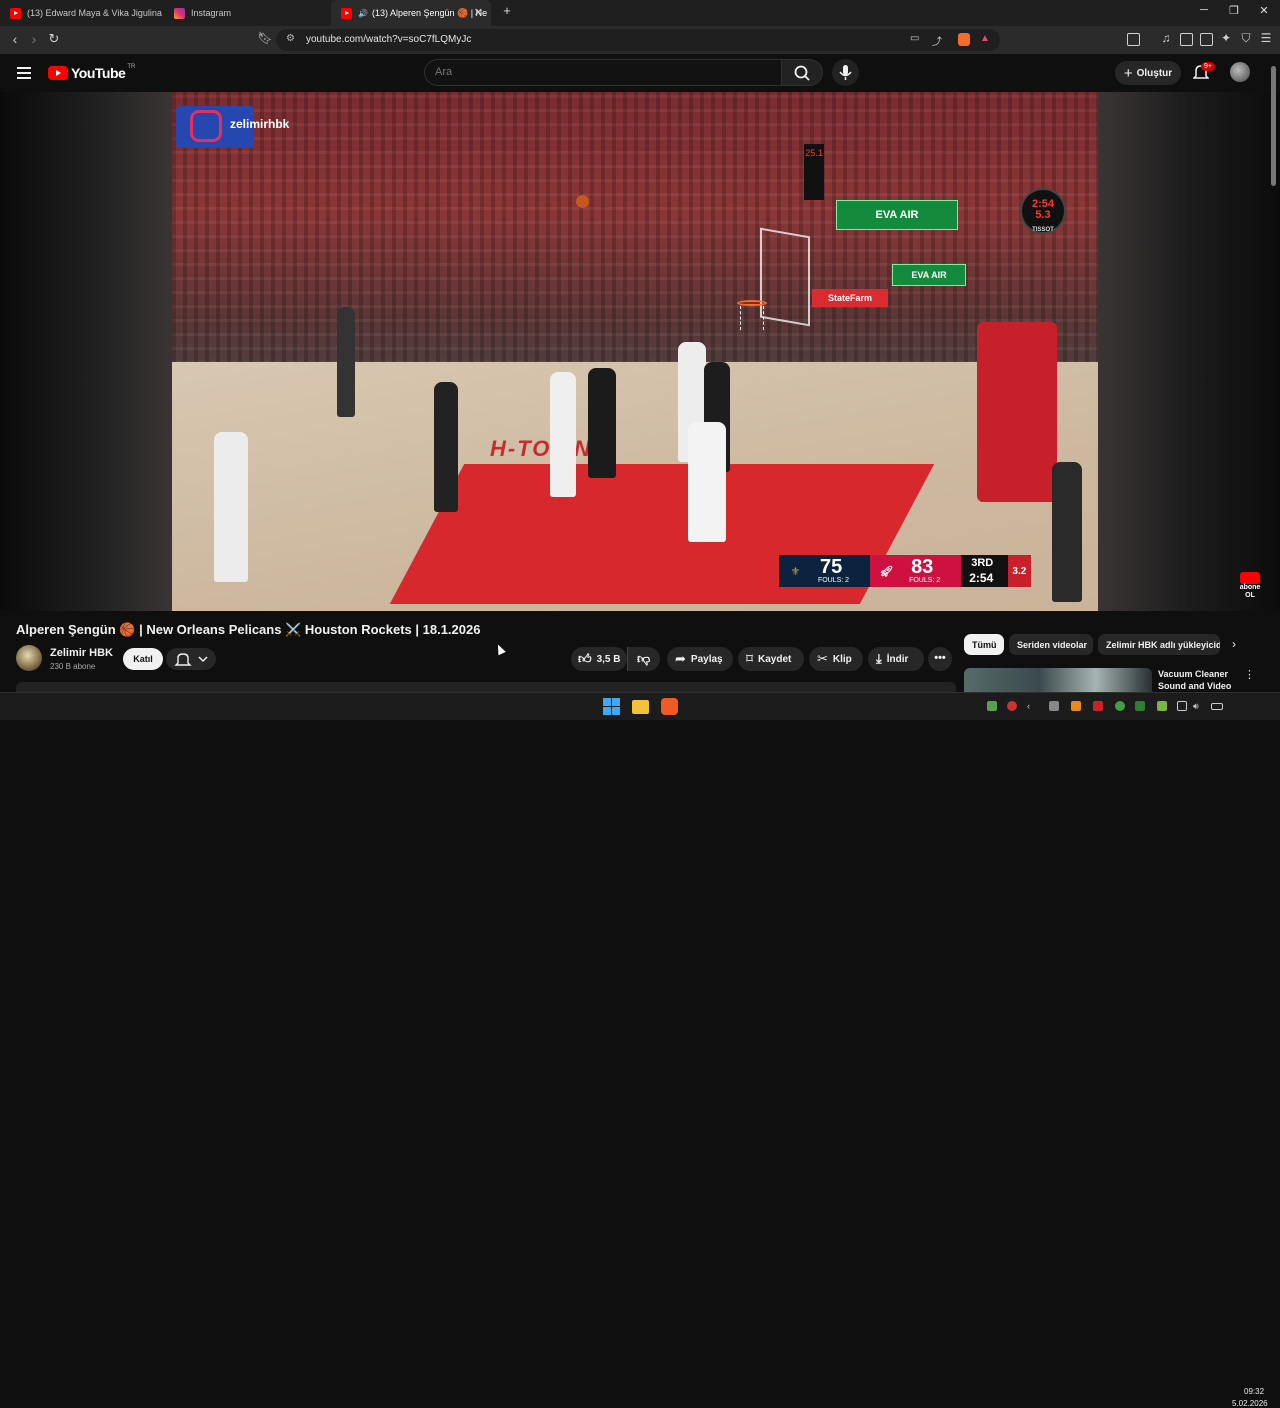 Image resolution: width=1280 pixels, height=1408 pixels. Describe the element at coordinates (582, 201) in the screenshot. I see `basketball` at that location.